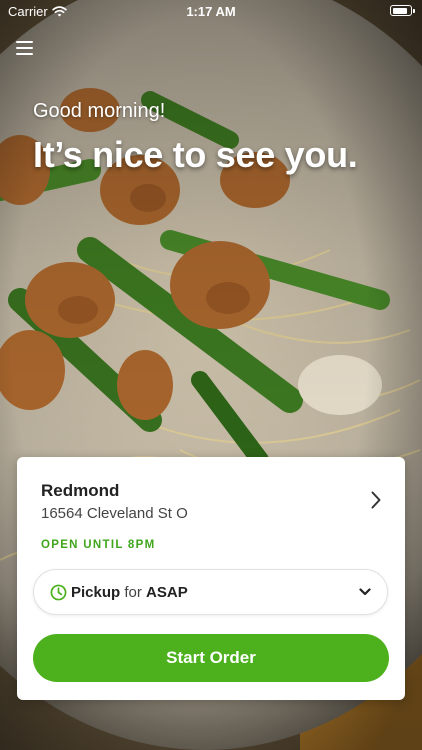 The width and height of the screenshot is (422, 750). I want to click on greeting-text: Good morning!, so click(99, 111).